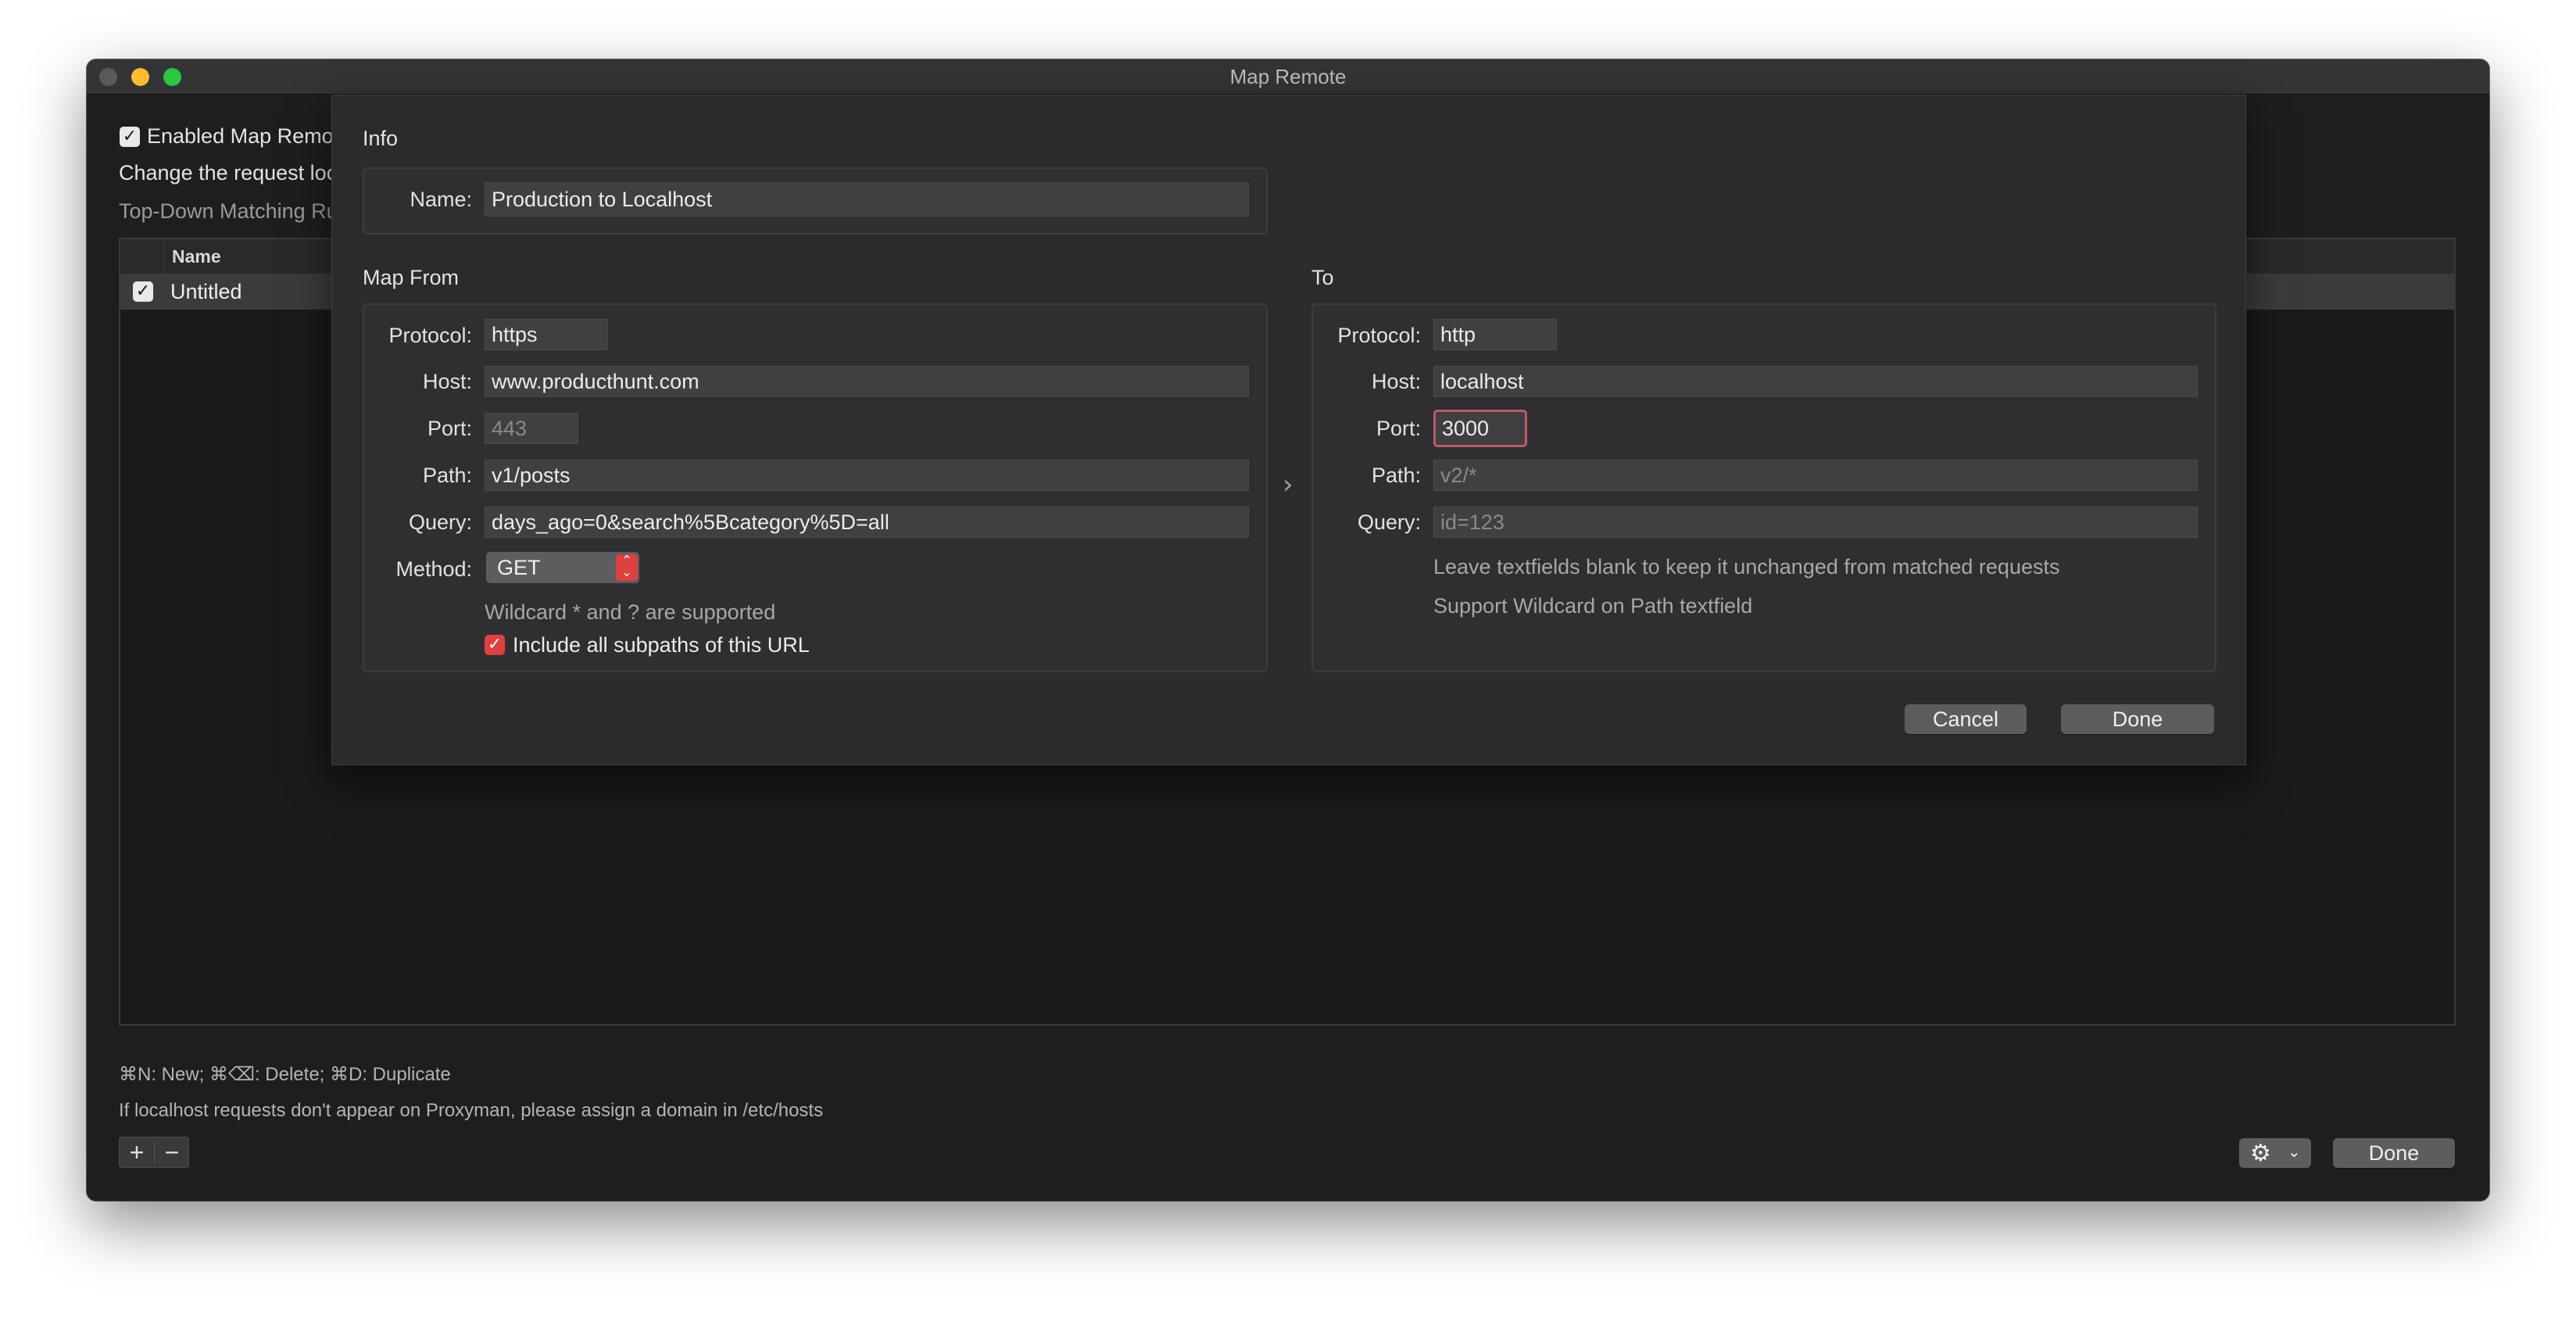  Describe the element at coordinates (237, 211) in the screenshot. I see `matching-rule-text: Top-Down Matching Rule` at that location.